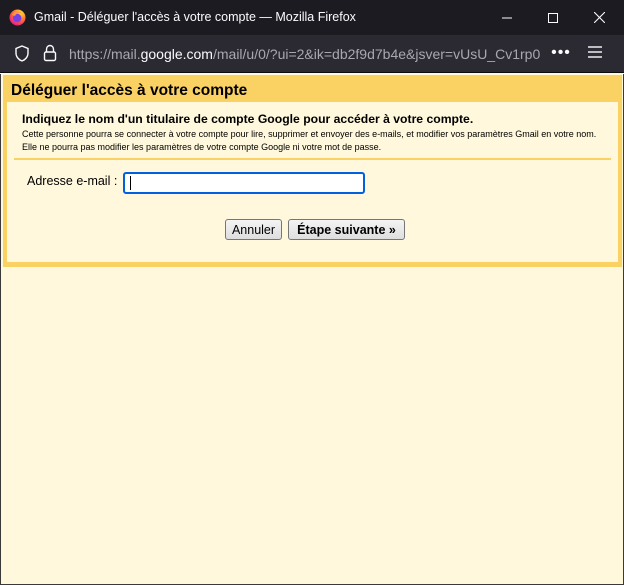 This screenshot has height=585, width=624. What do you see at coordinates (105, 54) in the screenshot?
I see `url-prefix: https://mail.` at bounding box center [105, 54].